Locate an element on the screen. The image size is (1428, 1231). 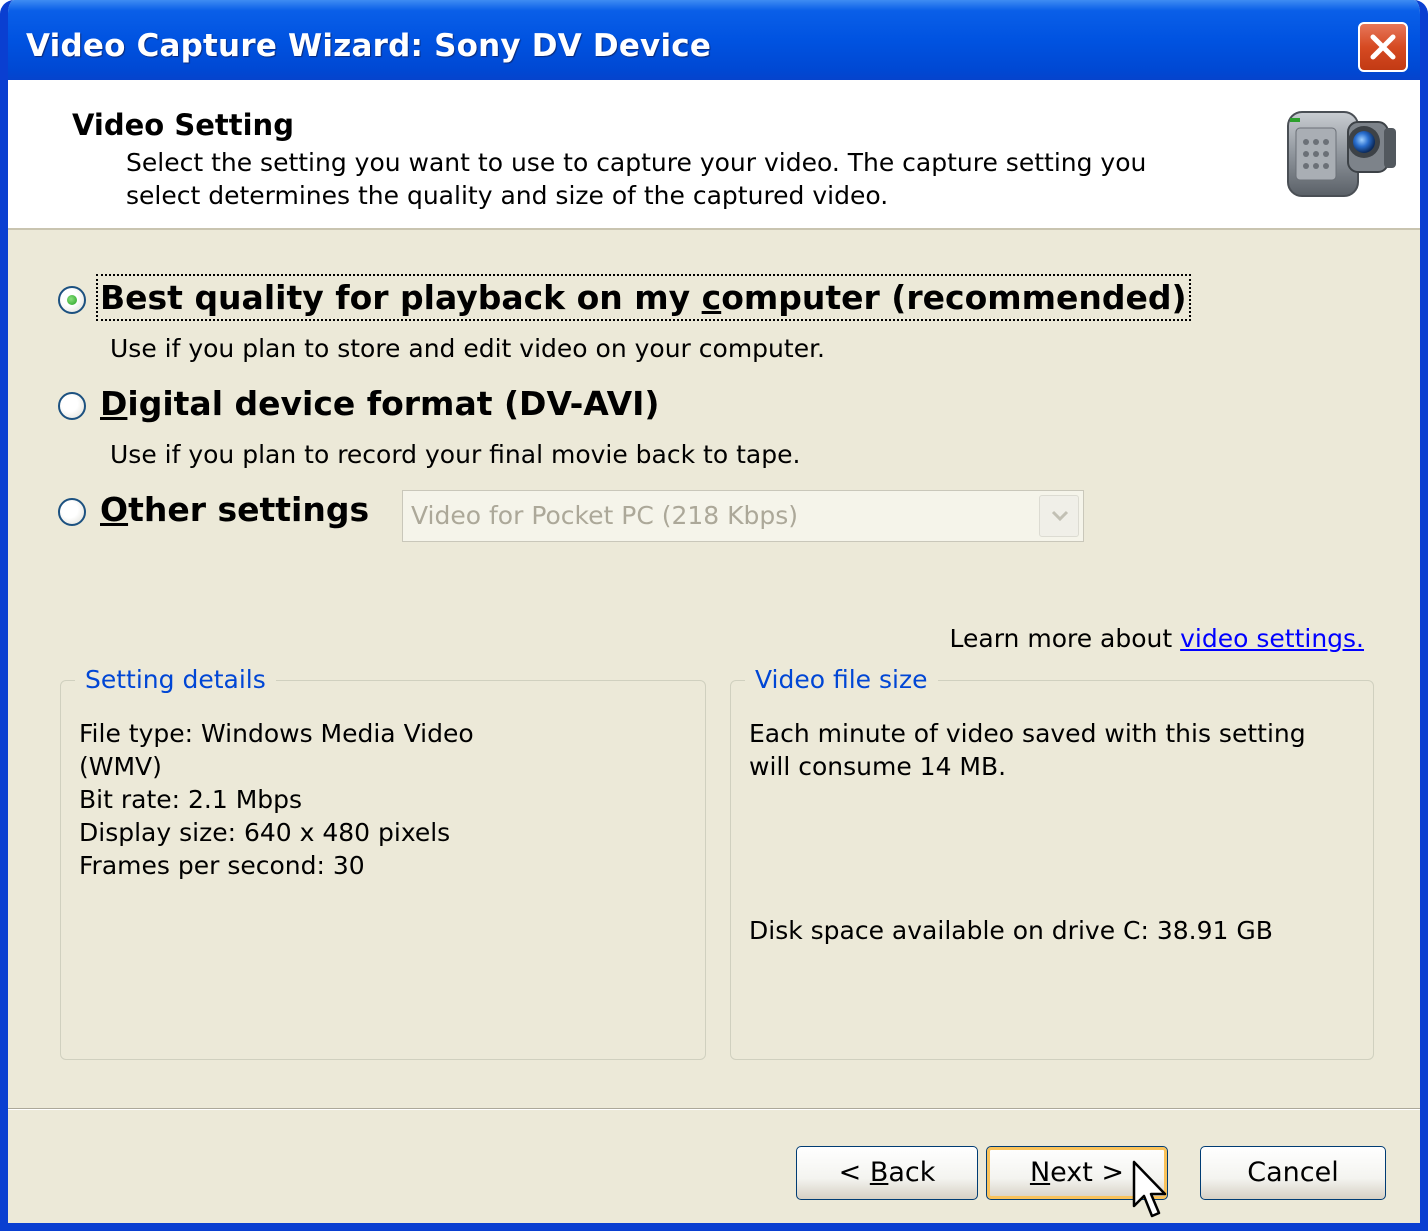
option-digital-device-label: Digital device format (DV-AVI) is located at coordinates (379, 403).